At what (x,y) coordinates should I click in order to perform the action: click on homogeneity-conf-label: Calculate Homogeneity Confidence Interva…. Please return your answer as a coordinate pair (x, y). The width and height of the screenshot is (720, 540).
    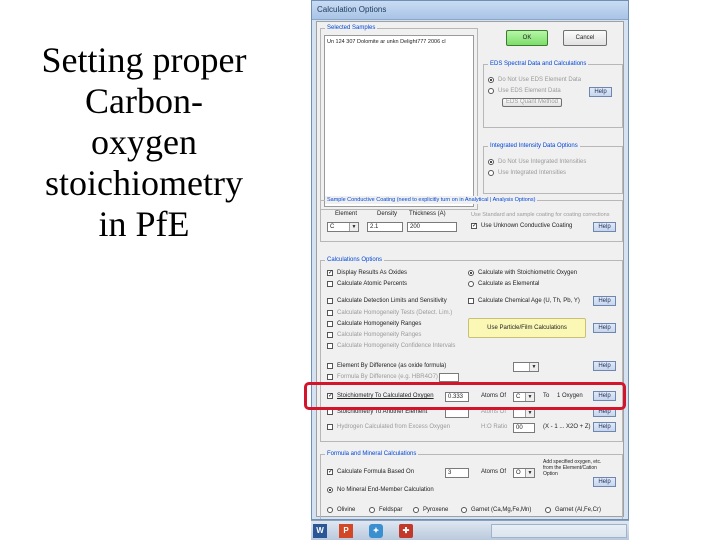
    Looking at the image, I should click on (396, 346).